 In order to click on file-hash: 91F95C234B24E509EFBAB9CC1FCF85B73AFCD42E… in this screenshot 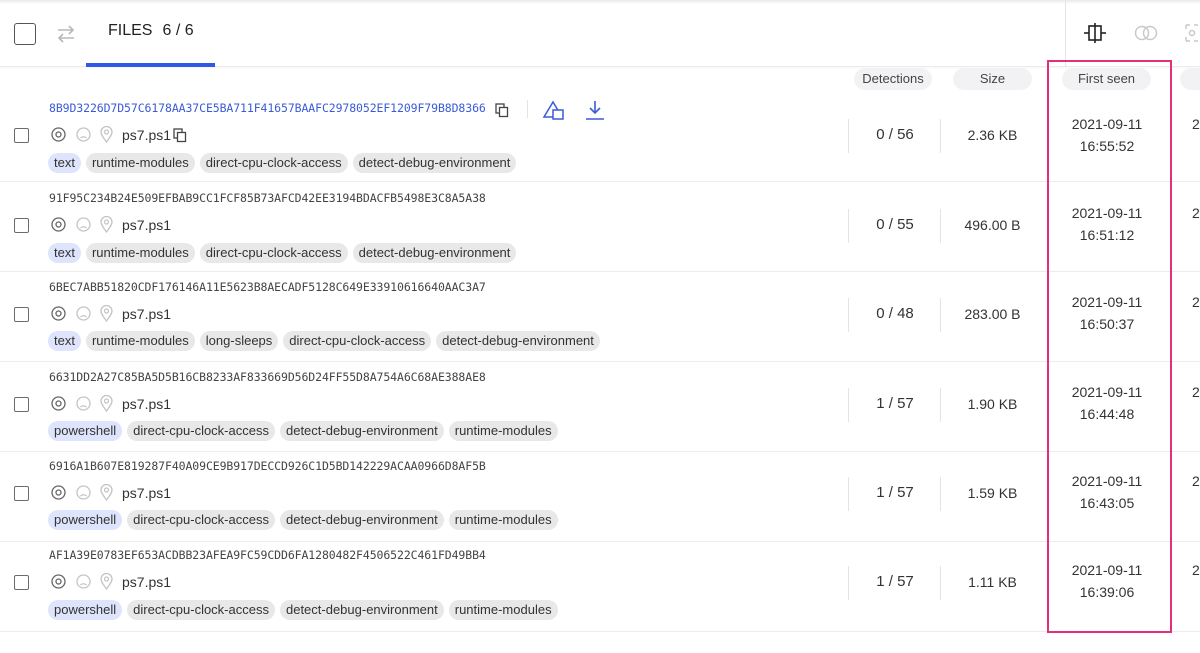, I will do `click(267, 198)`.